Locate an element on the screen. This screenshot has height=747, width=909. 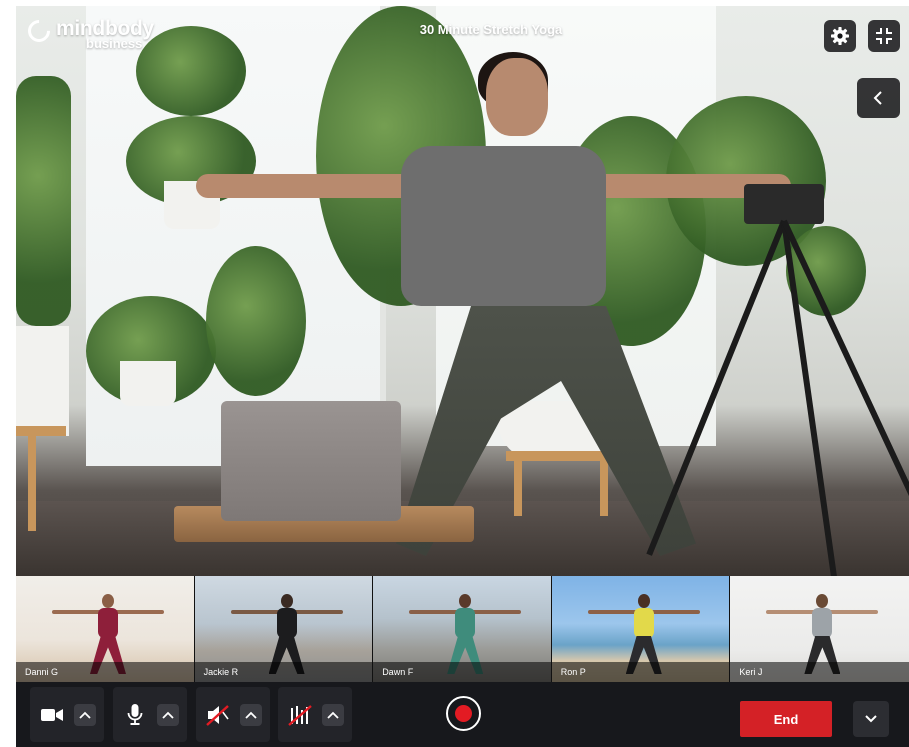
participant-tile: Keri J is located at coordinates (819, 629).